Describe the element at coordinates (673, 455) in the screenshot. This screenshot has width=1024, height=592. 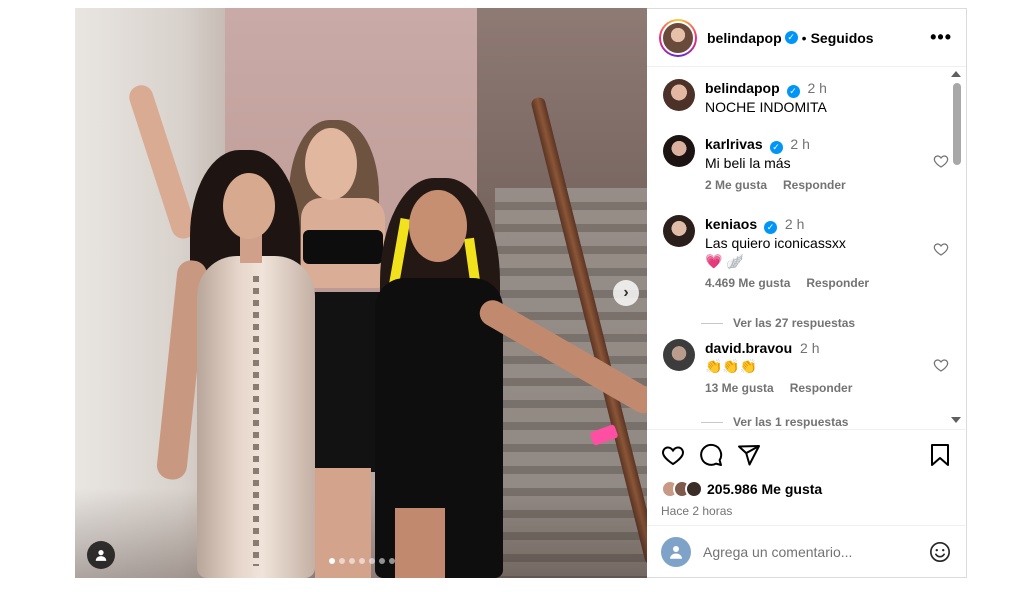
I see `heart-icon` at that location.